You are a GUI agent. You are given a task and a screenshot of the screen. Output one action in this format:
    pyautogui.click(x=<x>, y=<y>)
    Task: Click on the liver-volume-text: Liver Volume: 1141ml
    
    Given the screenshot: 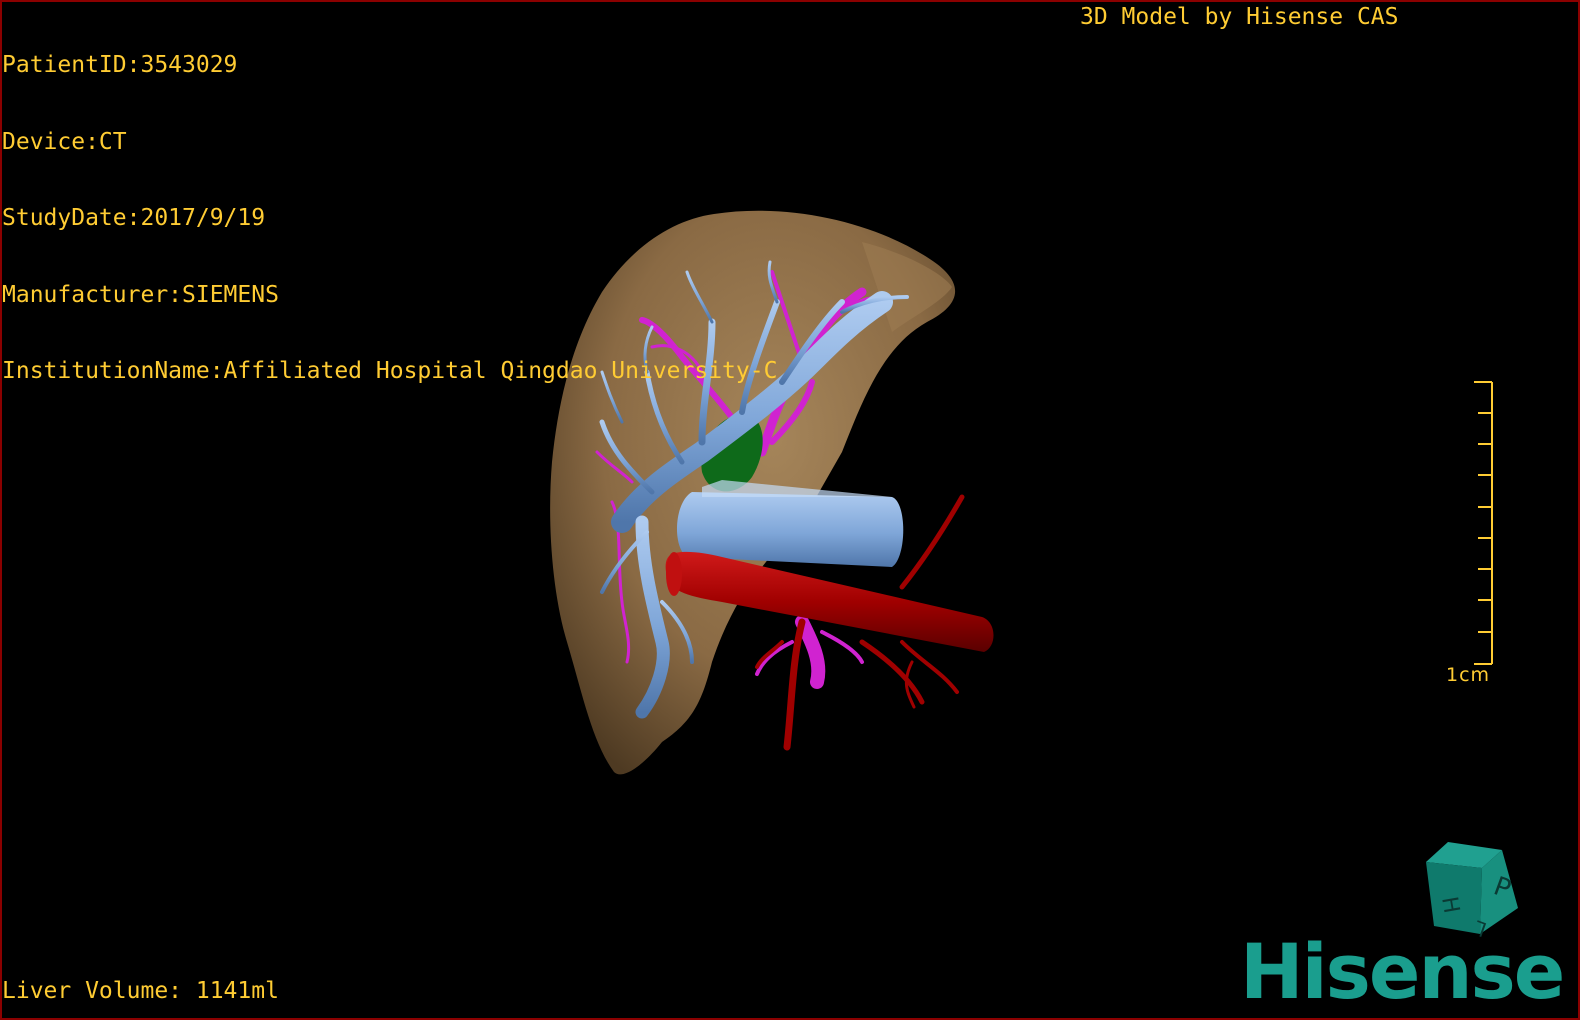 What is the action you would take?
    pyautogui.click(x=140, y=991)
    